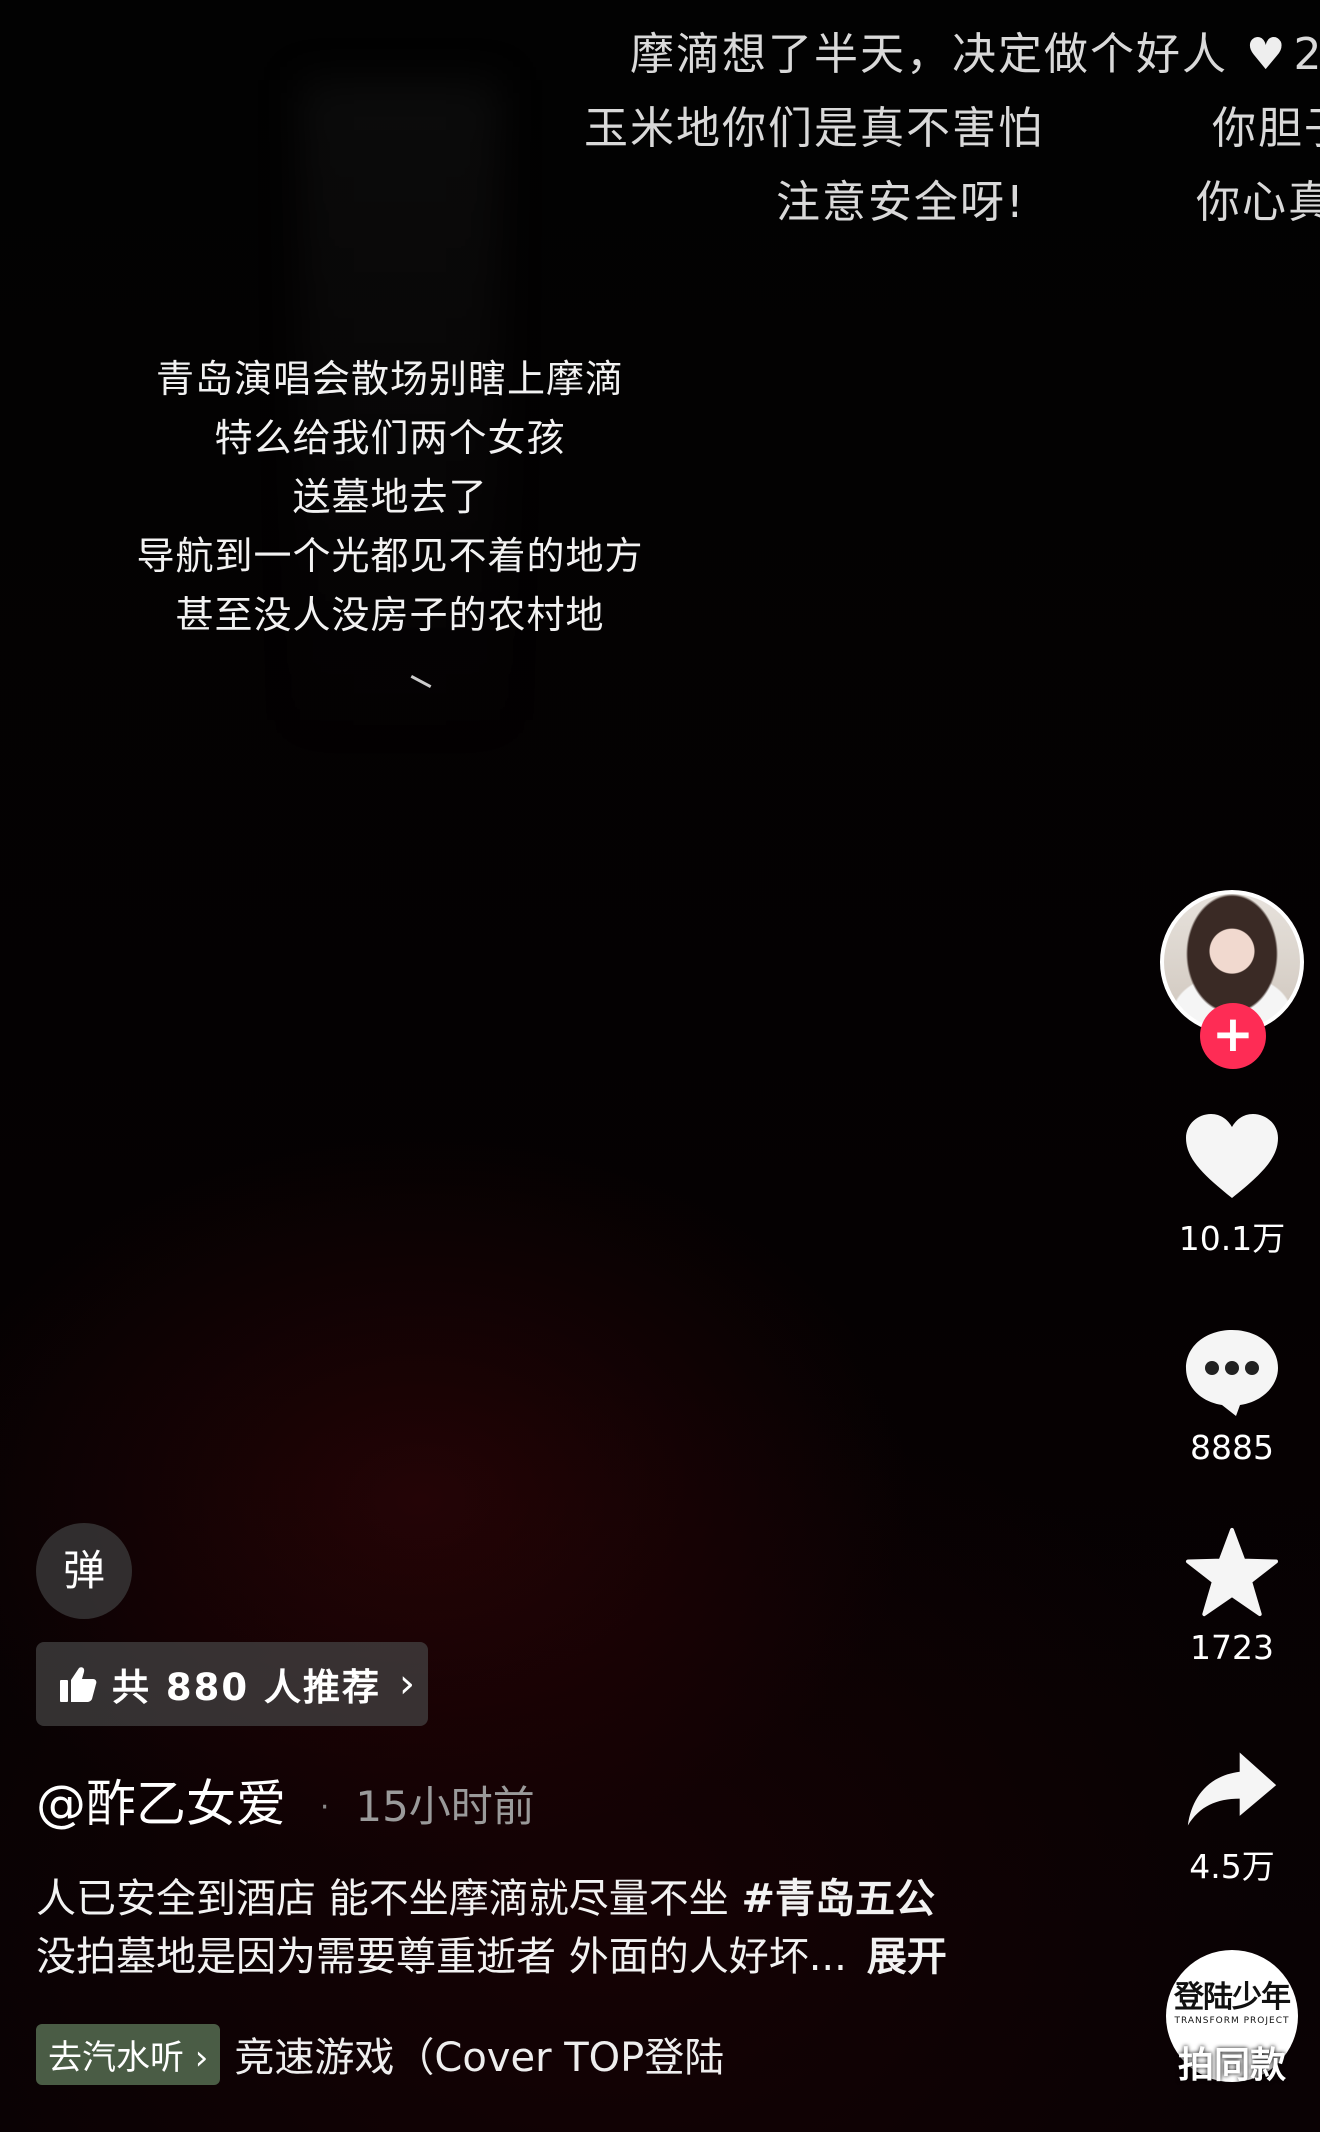  What do you see at coordinates (390, 615) in the screenshot?
I see `caption-line: 甚至没人没房子的农村地` at bounding box center [390, 615].